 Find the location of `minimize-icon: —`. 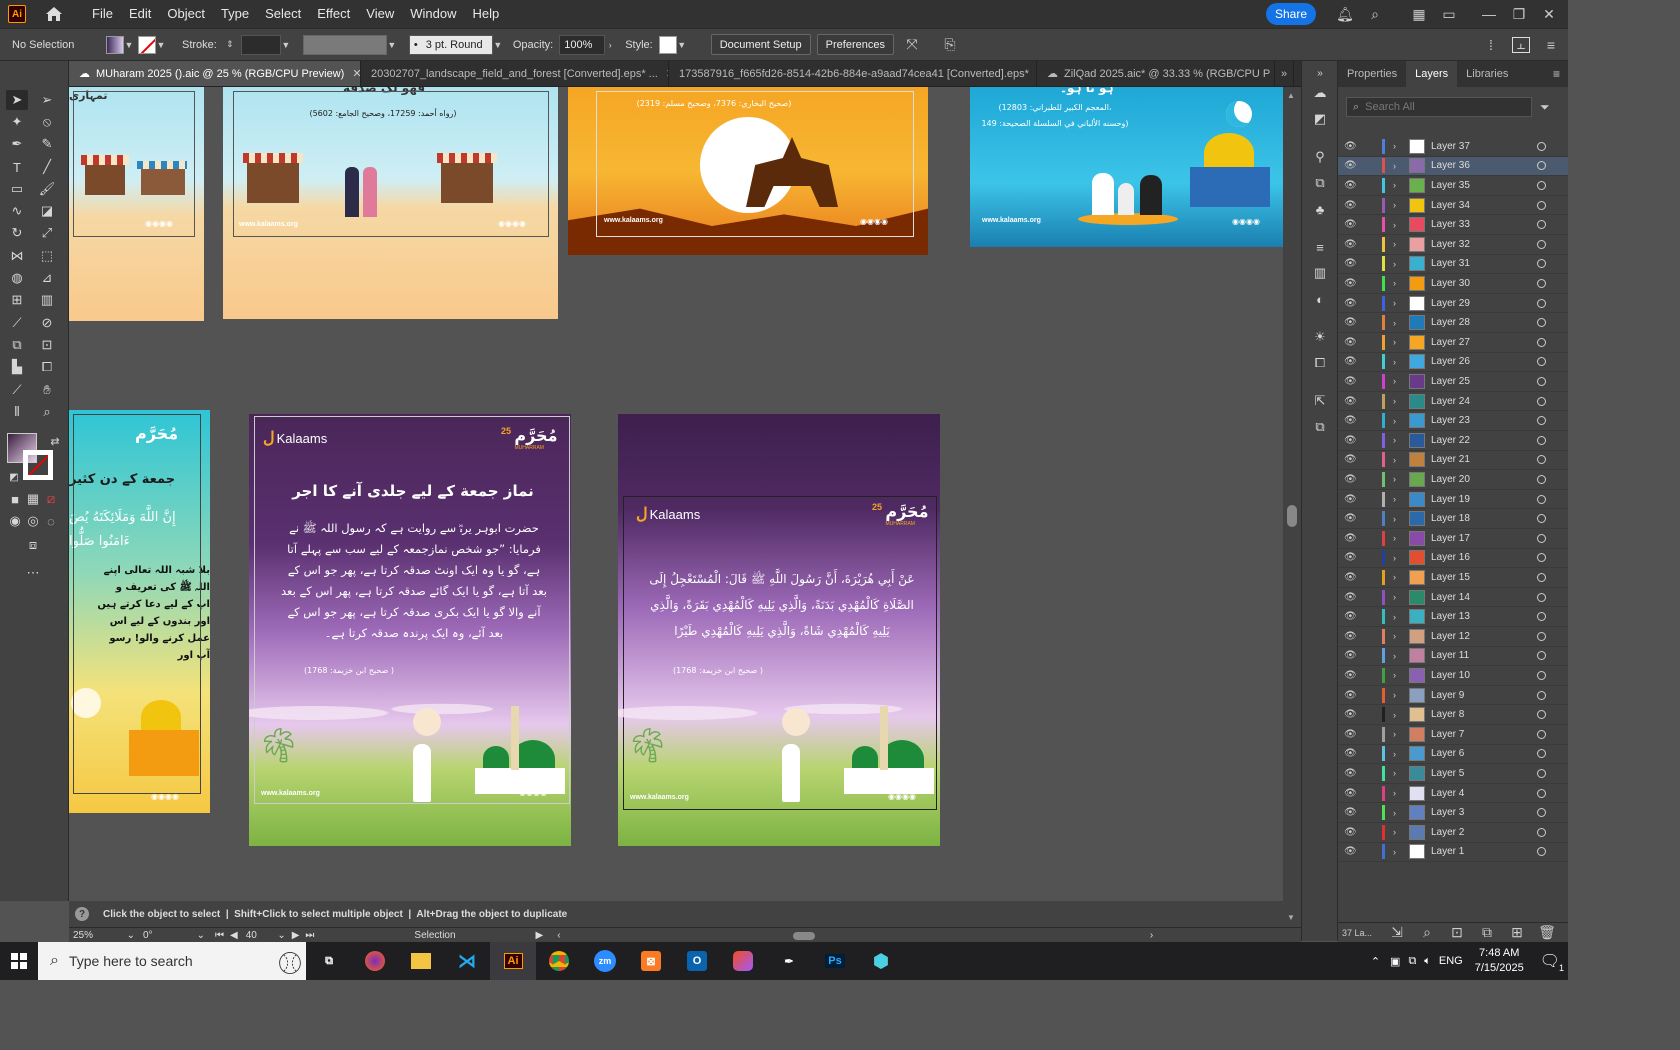

minimize-icon: — is located at coordinates (1489, 14).